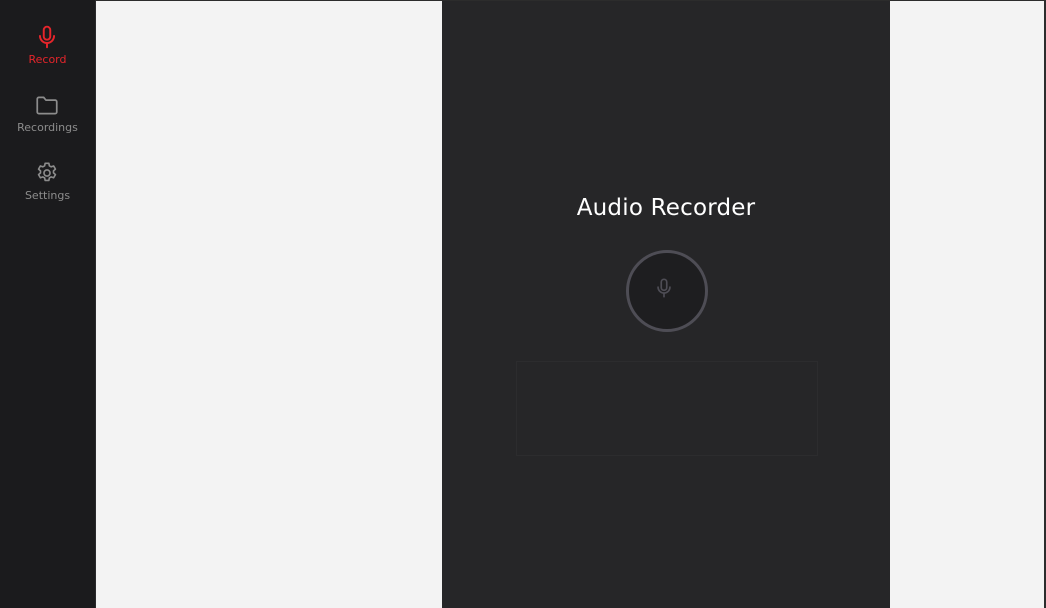  I want to click on record-button, so click(667, 291).